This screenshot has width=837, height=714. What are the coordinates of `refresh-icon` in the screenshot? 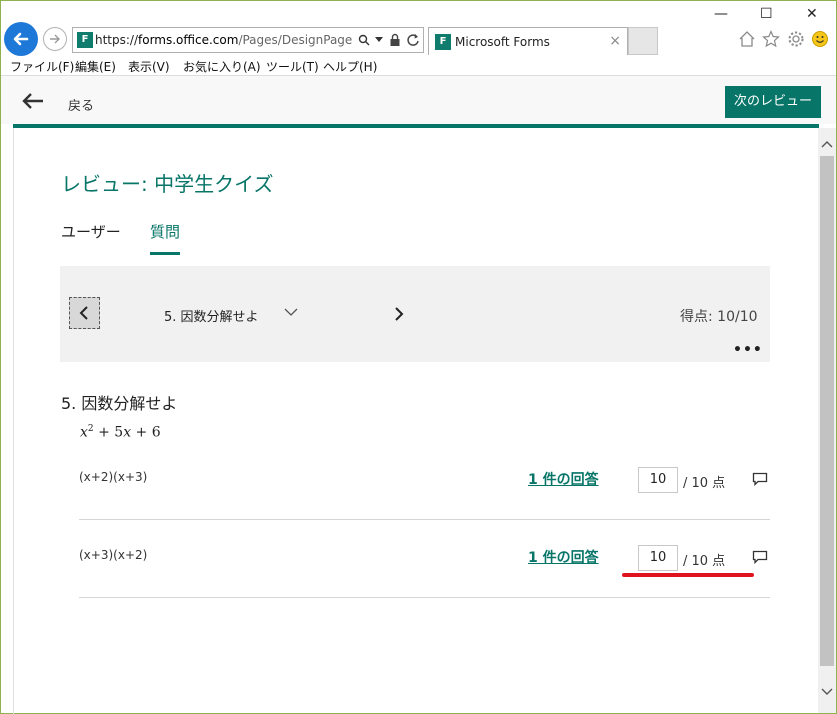 It's located at (413, 40).